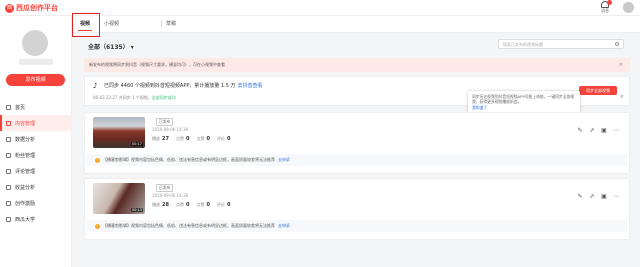 The height and width of the screenshot is (267, 640). I want to click on video-date: 2020-09-06 14:38, so click(170, 195).